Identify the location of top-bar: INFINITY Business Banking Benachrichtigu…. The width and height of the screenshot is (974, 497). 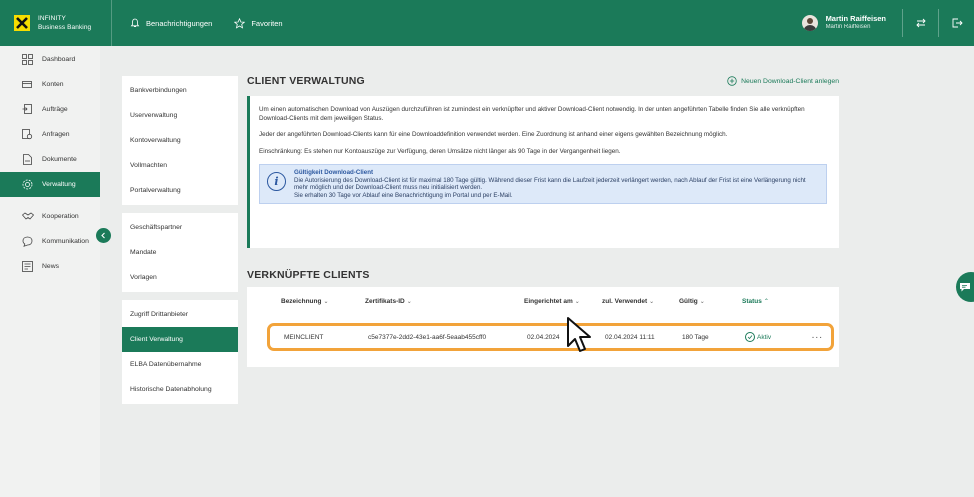
(487, 23).